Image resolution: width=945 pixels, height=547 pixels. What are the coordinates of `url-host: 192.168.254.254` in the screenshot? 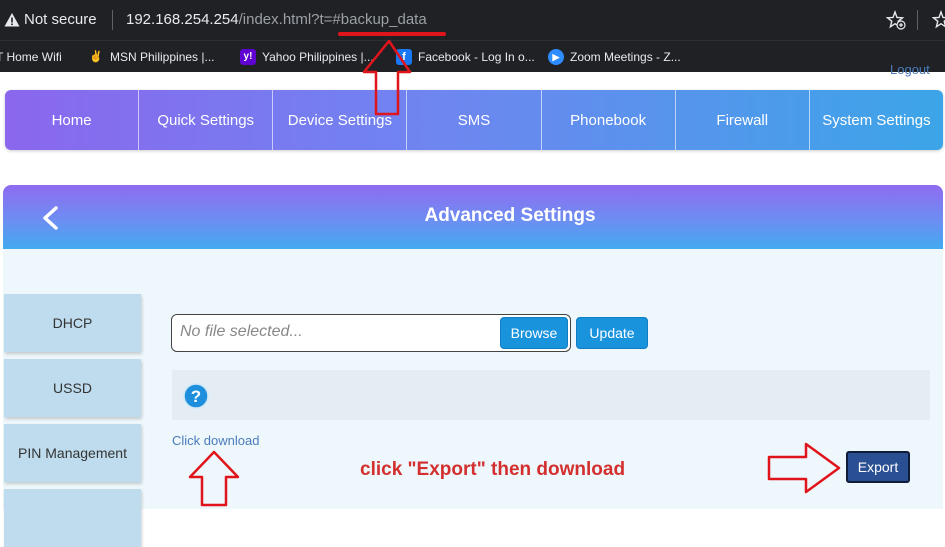 It's located at (182, 19).